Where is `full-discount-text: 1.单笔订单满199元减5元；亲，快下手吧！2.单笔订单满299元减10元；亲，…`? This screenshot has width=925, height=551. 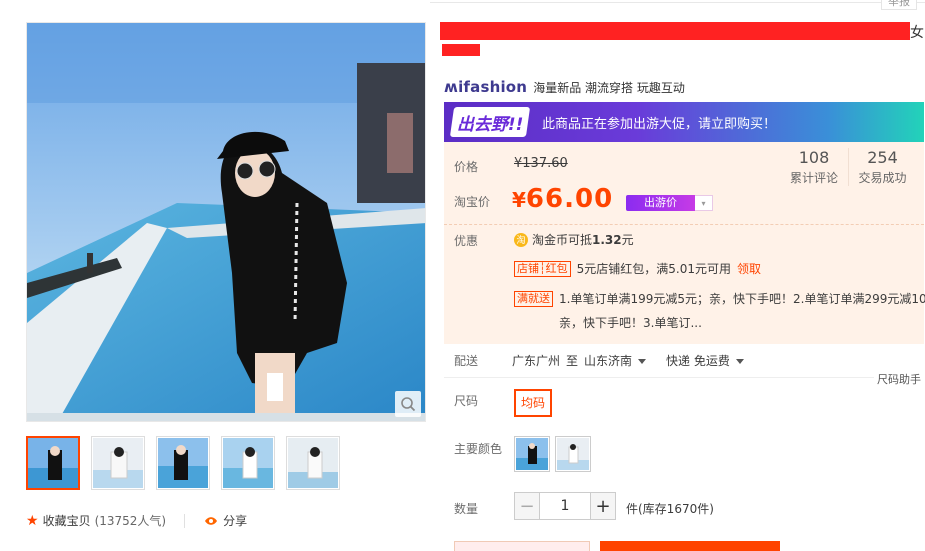 full-discount-text: 1.单笔订单满199元减5元；亲，快下手吧！2.单笔订单满299元减10元；亲，… is located at coordinates (742, 311).